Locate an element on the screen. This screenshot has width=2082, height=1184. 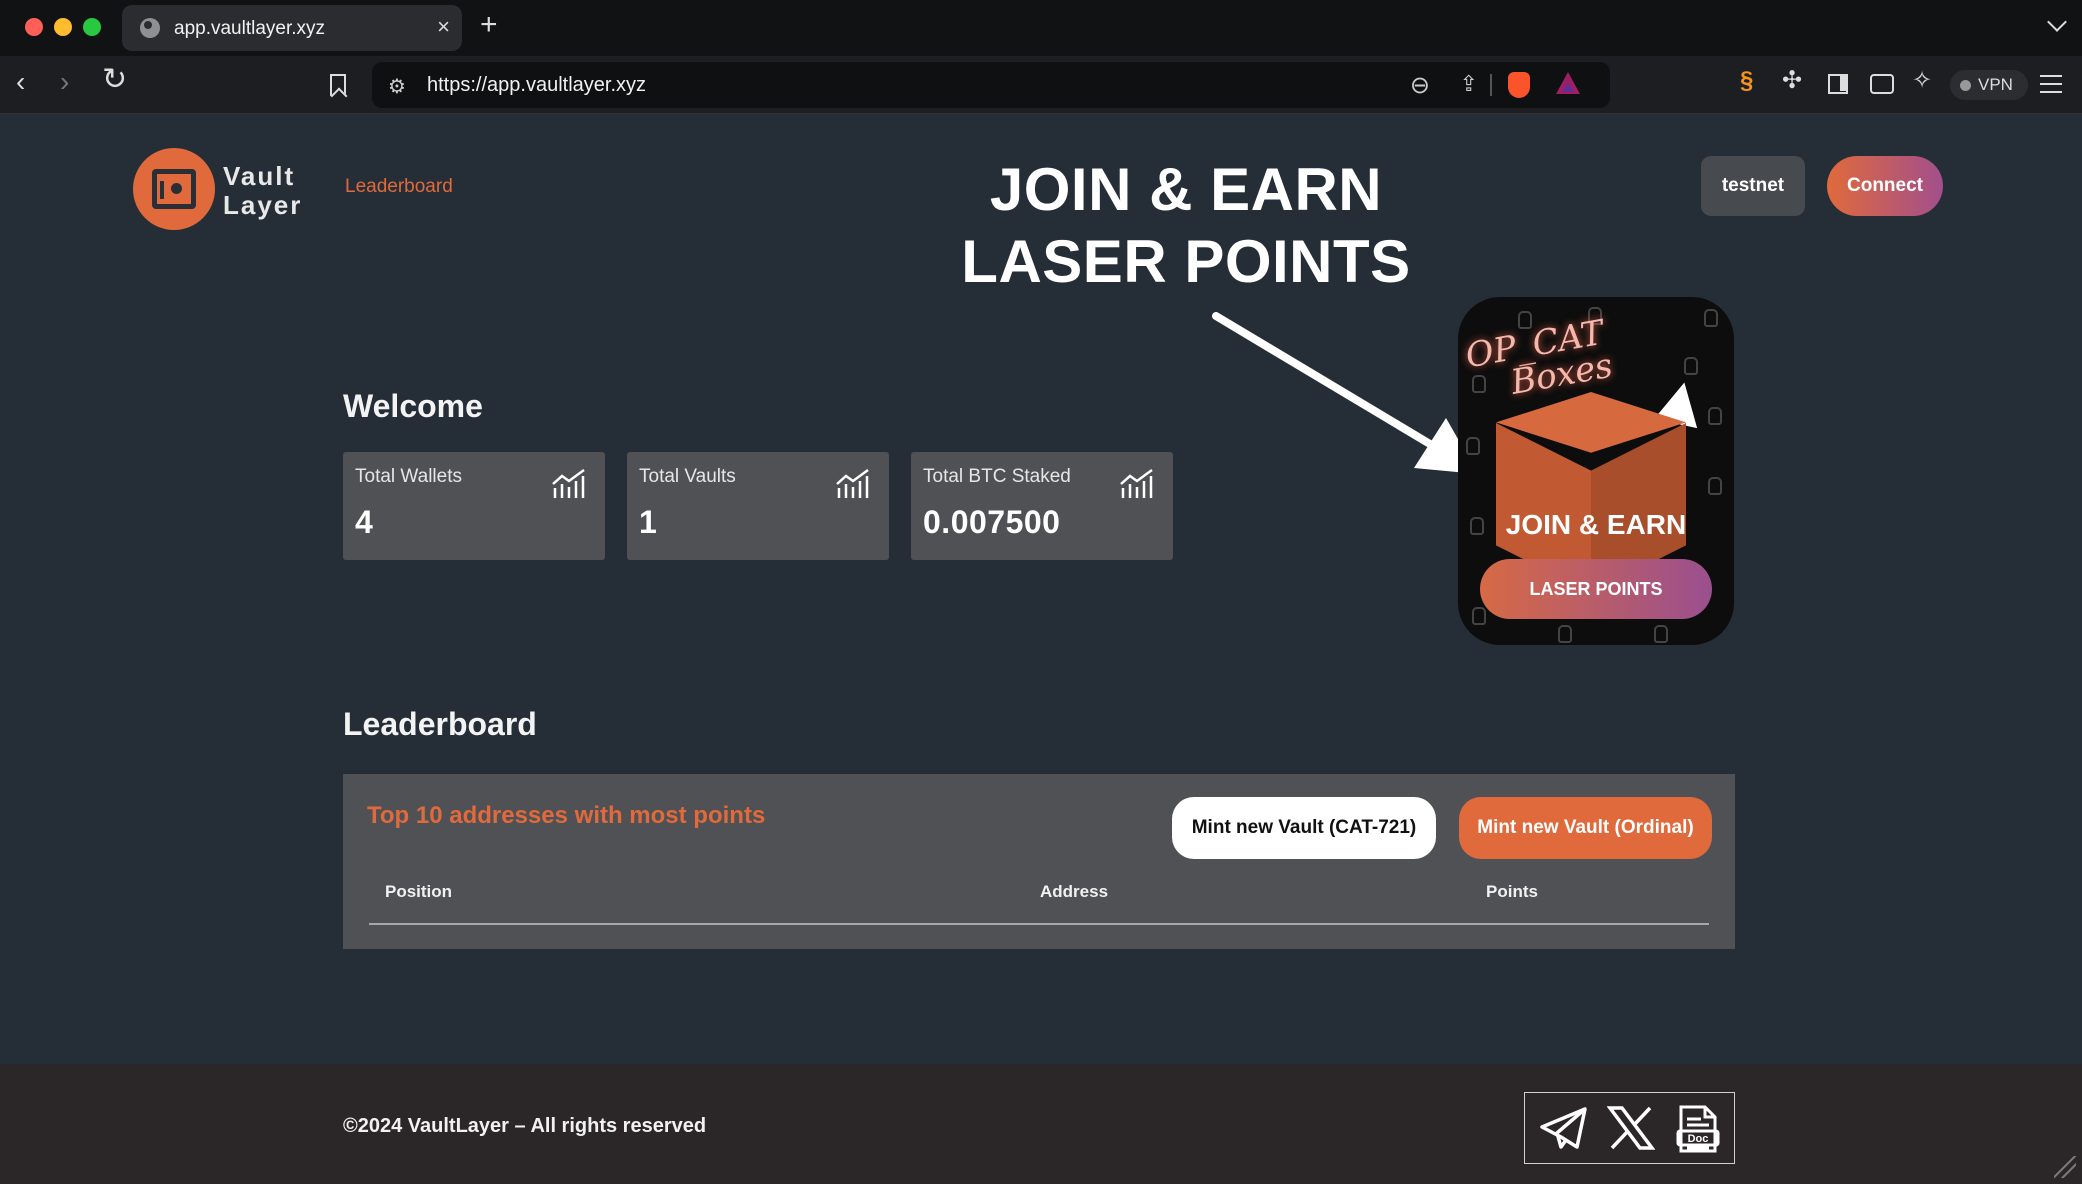
vpn-label: VPN is located at coordinates (1995, 84).